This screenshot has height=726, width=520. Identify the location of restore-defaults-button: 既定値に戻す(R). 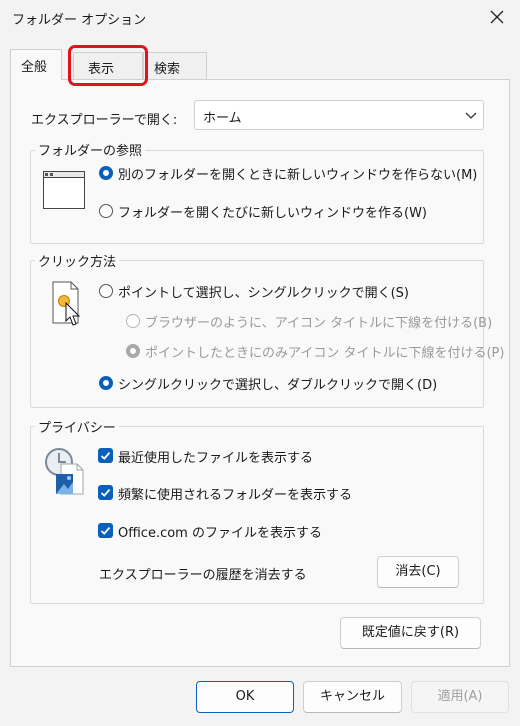
(410, 633).